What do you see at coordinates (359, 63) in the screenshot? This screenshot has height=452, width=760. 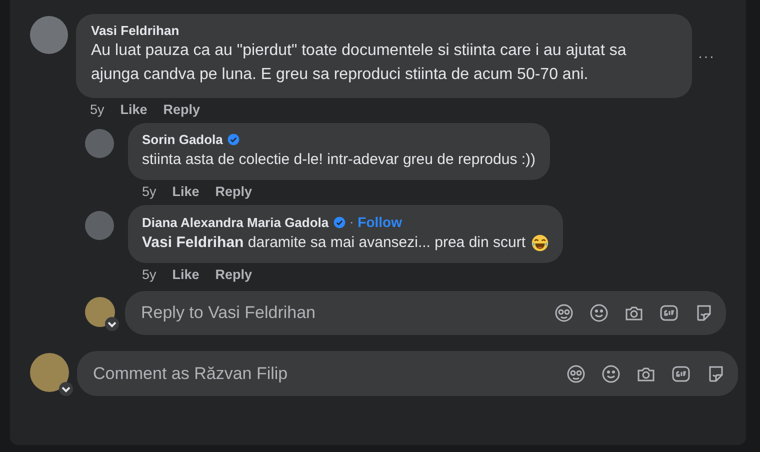 I see `comment-text: Au luat pauza ca au "pierdut" toate documentele si stiinta care i au ajutat sa ajunga candva pe luna. E greu sa reproduci stiinta de acum 50-70 ani.` at bounding box center [359, 63].